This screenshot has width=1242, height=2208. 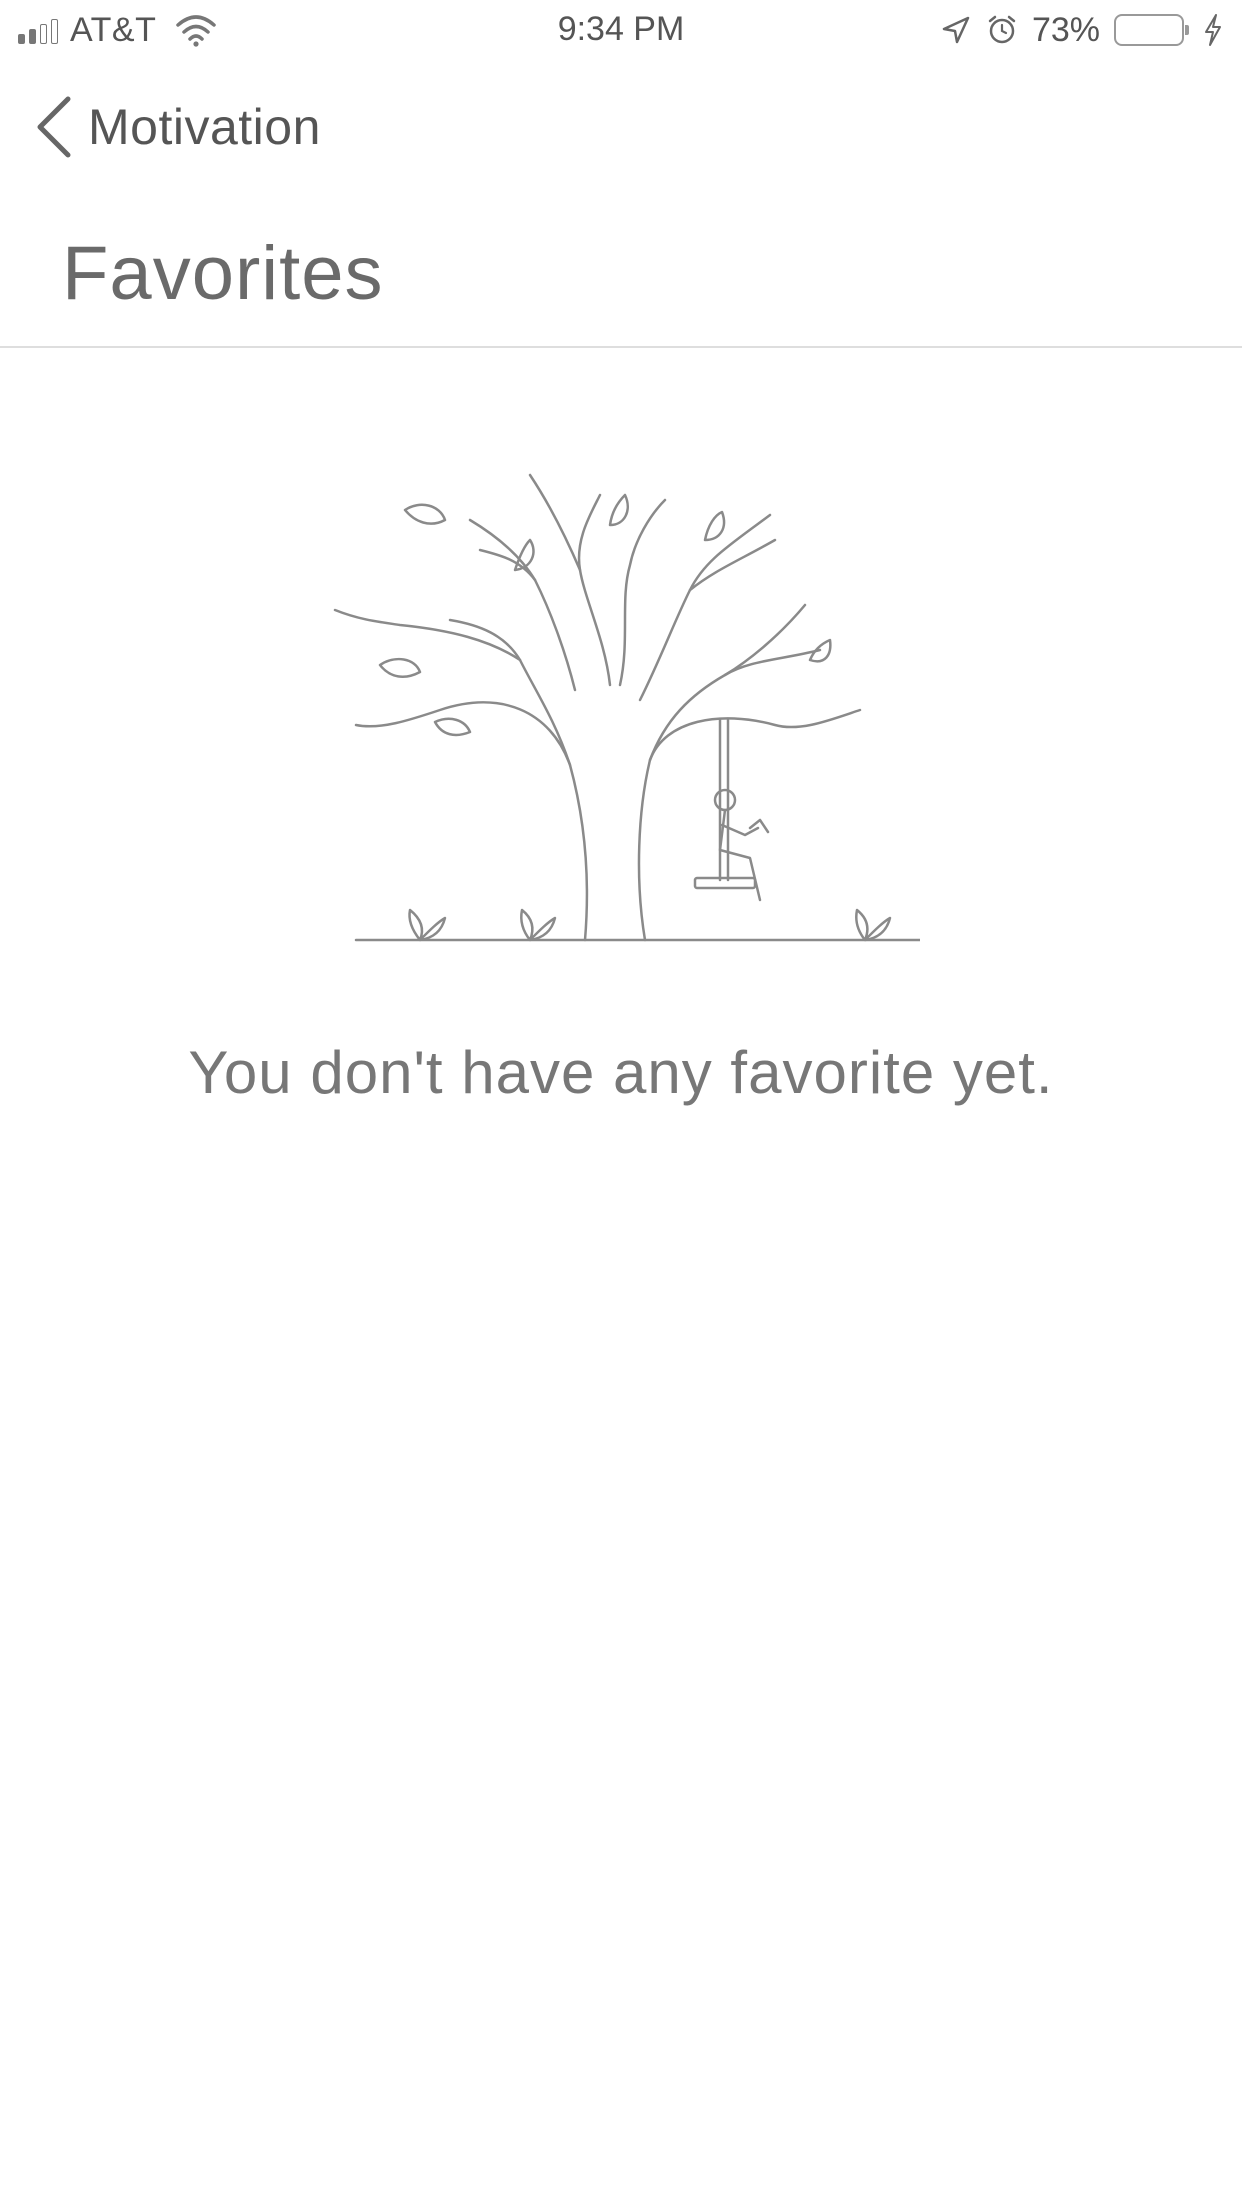 I want to click on header-divider, so click(x=621, y=347).